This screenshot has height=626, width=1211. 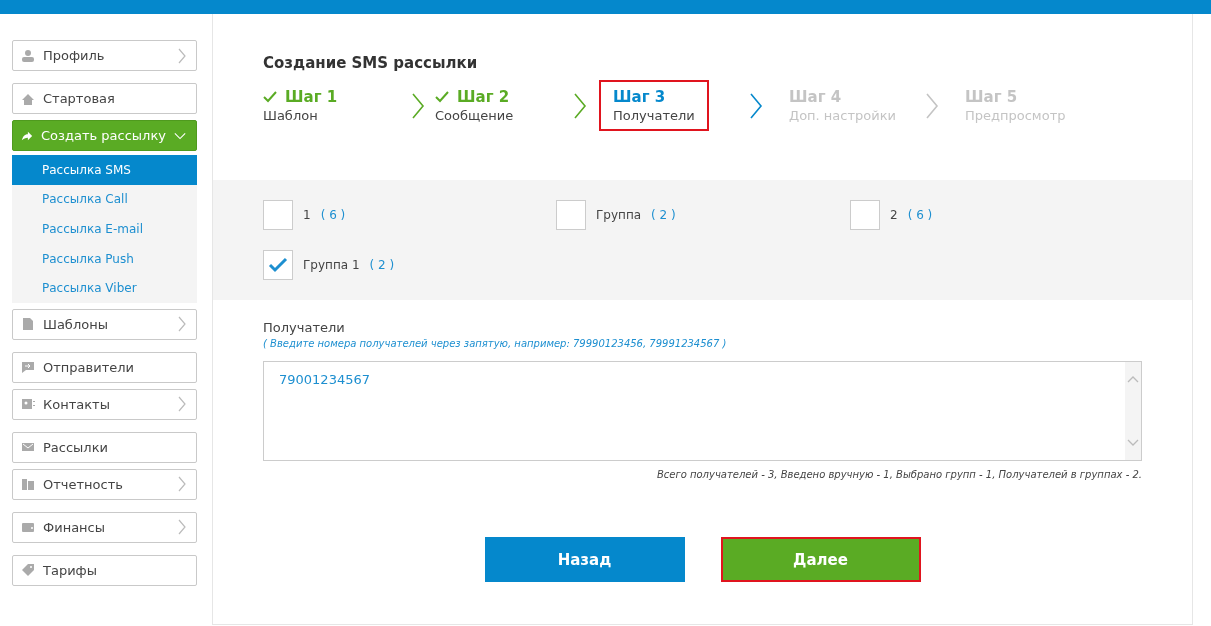 I want to click on field-hint: ( Введите номера получателей через запятую, например: 79990123456, 79991234567 ), so click(x=495, y=343).